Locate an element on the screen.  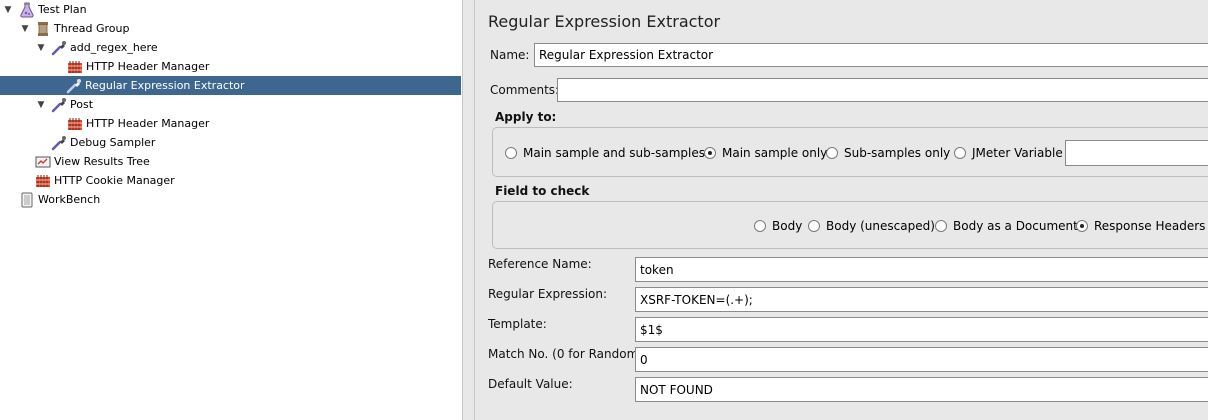
radio-response-headers: Response Headers is located at coordinates (1140, 226).